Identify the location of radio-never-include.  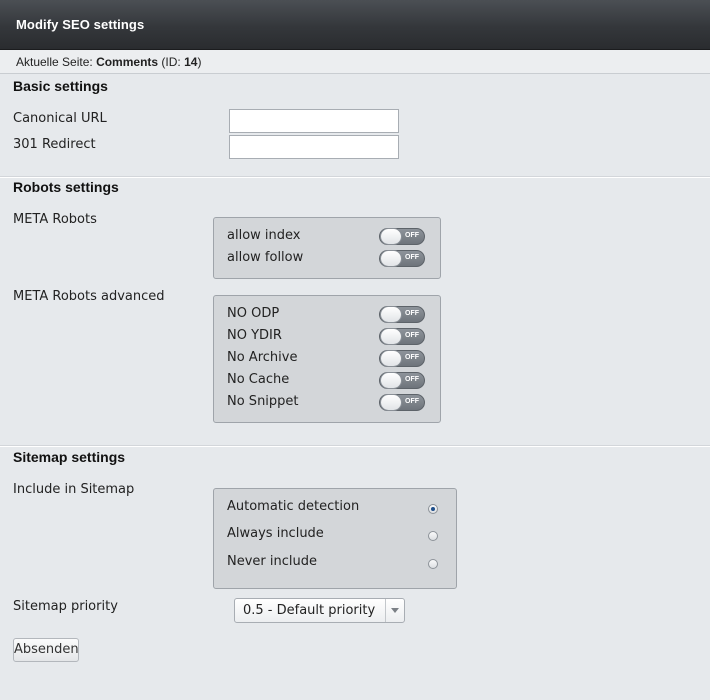
(433, 564).